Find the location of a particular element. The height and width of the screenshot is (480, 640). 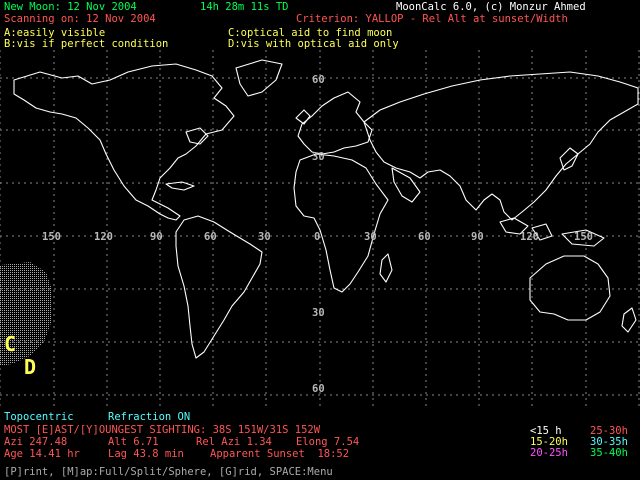

lon-label-30e: 30 is located at coordinates (370, 237).